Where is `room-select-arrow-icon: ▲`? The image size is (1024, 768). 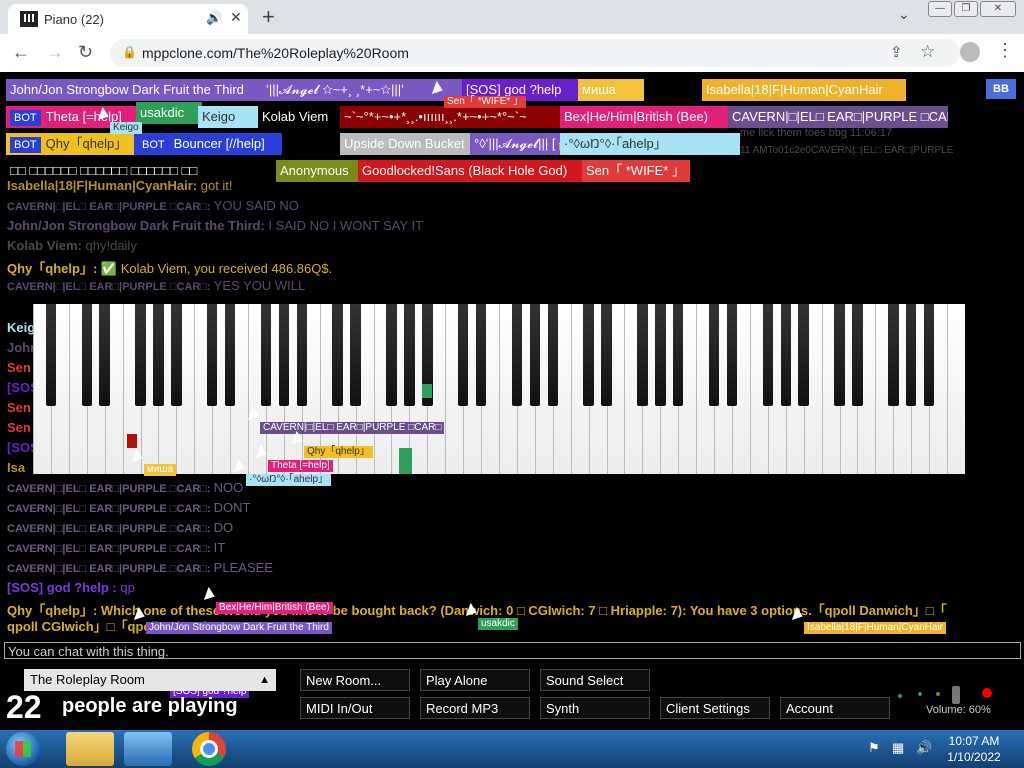 room-select-arrow-icon: ▲ is located at coordinates (264, 680).